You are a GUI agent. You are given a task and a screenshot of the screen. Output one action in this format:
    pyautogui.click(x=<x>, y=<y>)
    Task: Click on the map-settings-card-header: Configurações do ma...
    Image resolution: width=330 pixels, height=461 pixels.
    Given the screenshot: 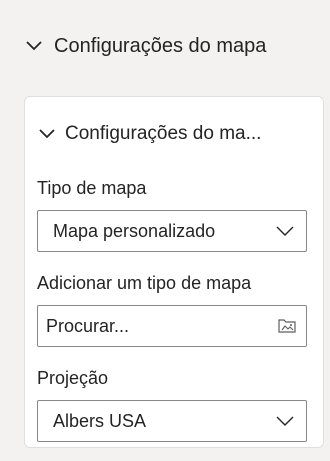 What is the action you would take?
    pyautogui.click(x=179, y=134)
    